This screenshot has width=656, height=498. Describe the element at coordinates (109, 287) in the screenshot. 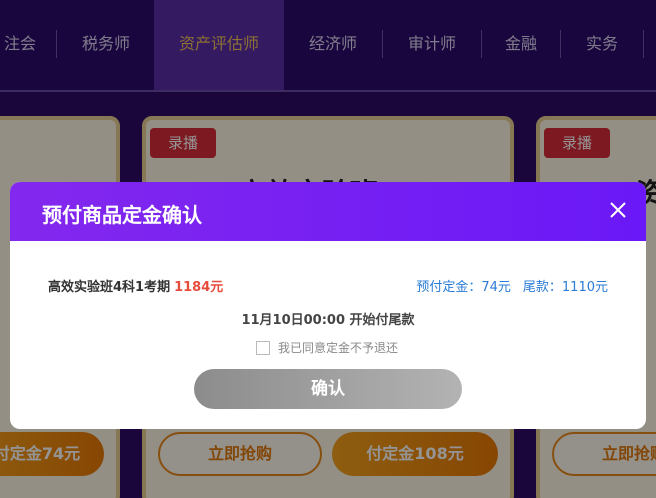

I see `product-name: 高效实验班4科1考期` at that location.